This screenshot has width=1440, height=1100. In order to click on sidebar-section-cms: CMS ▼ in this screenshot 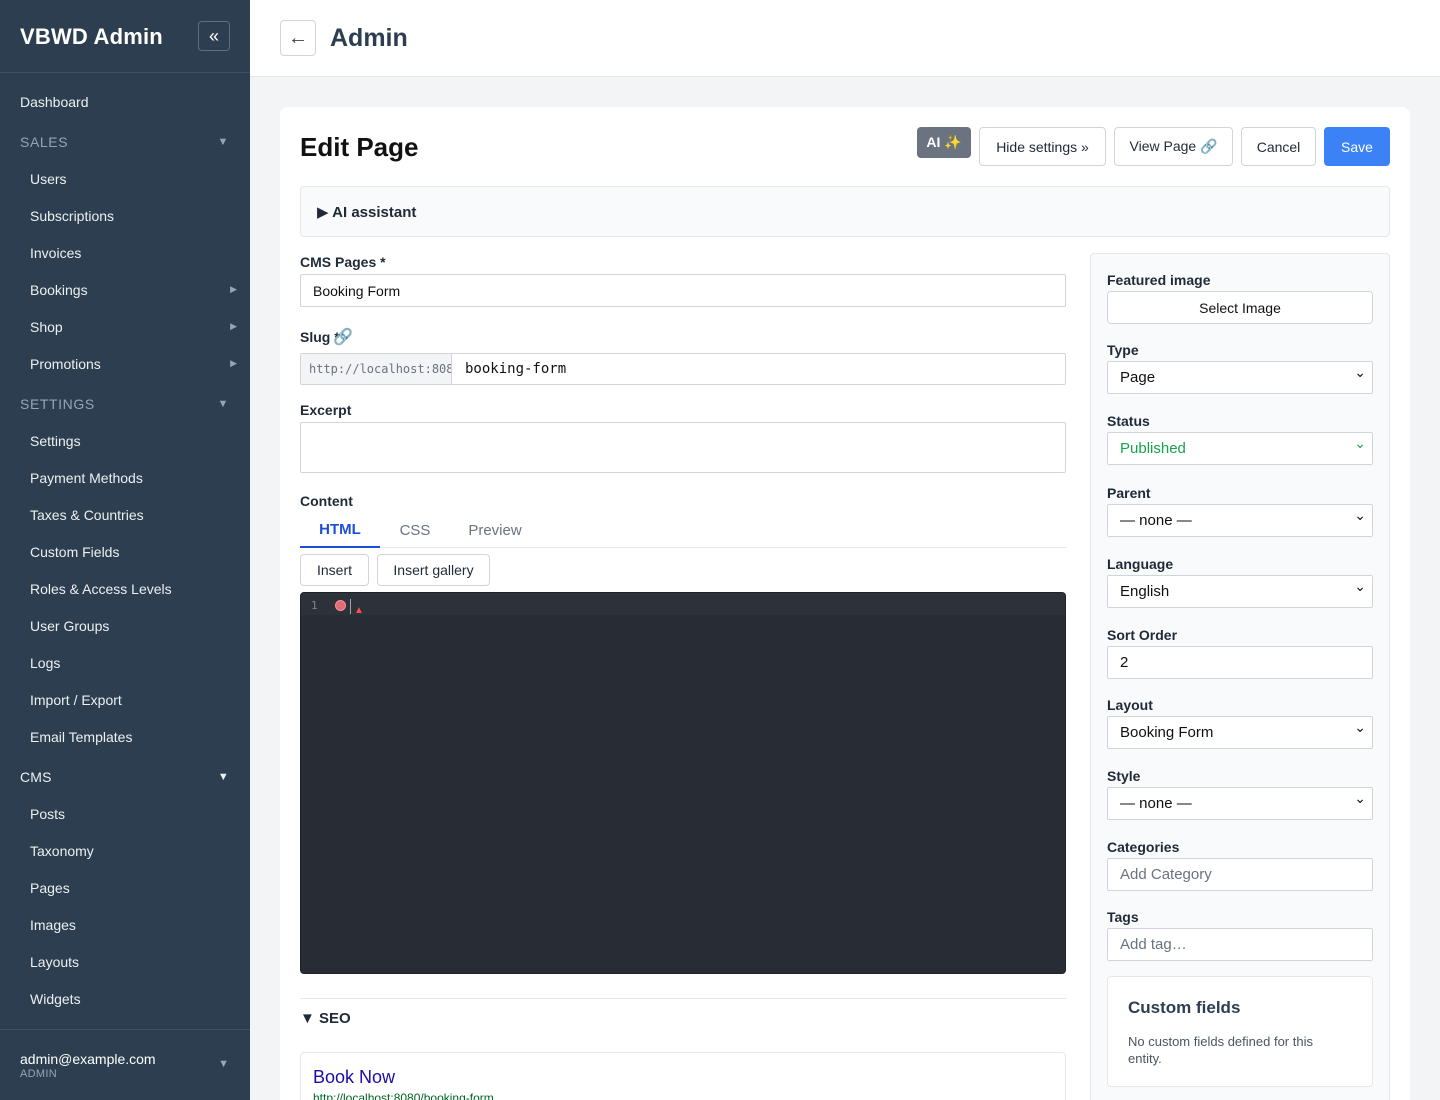, I will do `click(125, 776)`.